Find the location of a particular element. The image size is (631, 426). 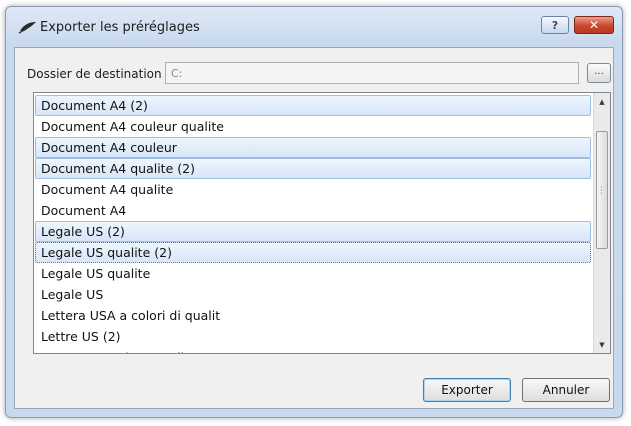

list-item: Document A4 couleur qualite is located at coordinates (313, 126).